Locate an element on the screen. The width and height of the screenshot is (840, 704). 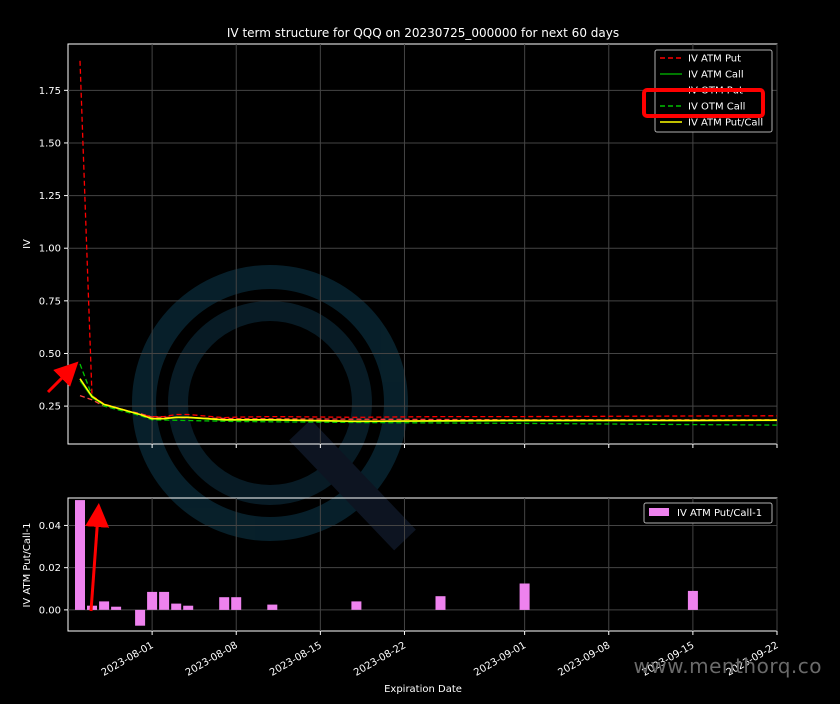
legend-entry: IV ATM Put/Call is located at coordinates (725, 123).